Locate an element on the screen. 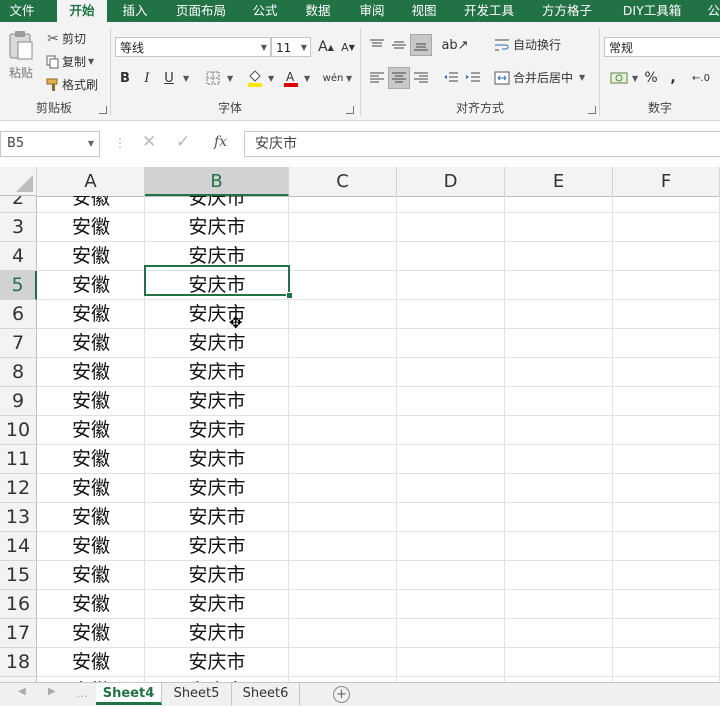 The width and height of the screenshot is (720, 706). select-all-button is located at coordinates (18, 181).